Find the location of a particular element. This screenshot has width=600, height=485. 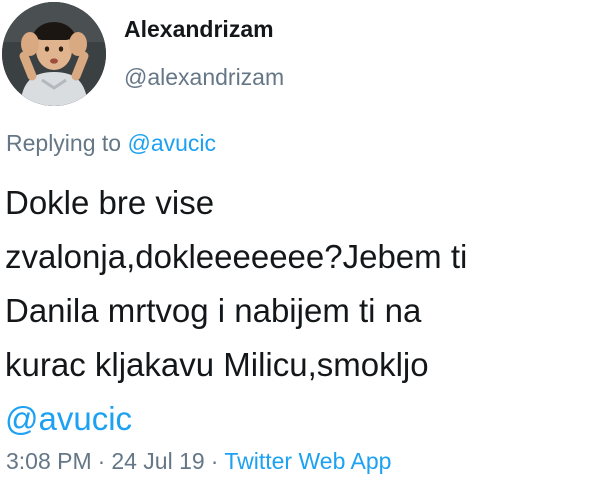

tweet-text-line: zvalonja,dokleeeeeee?Jebem ti is located at coordinates (236, 256).